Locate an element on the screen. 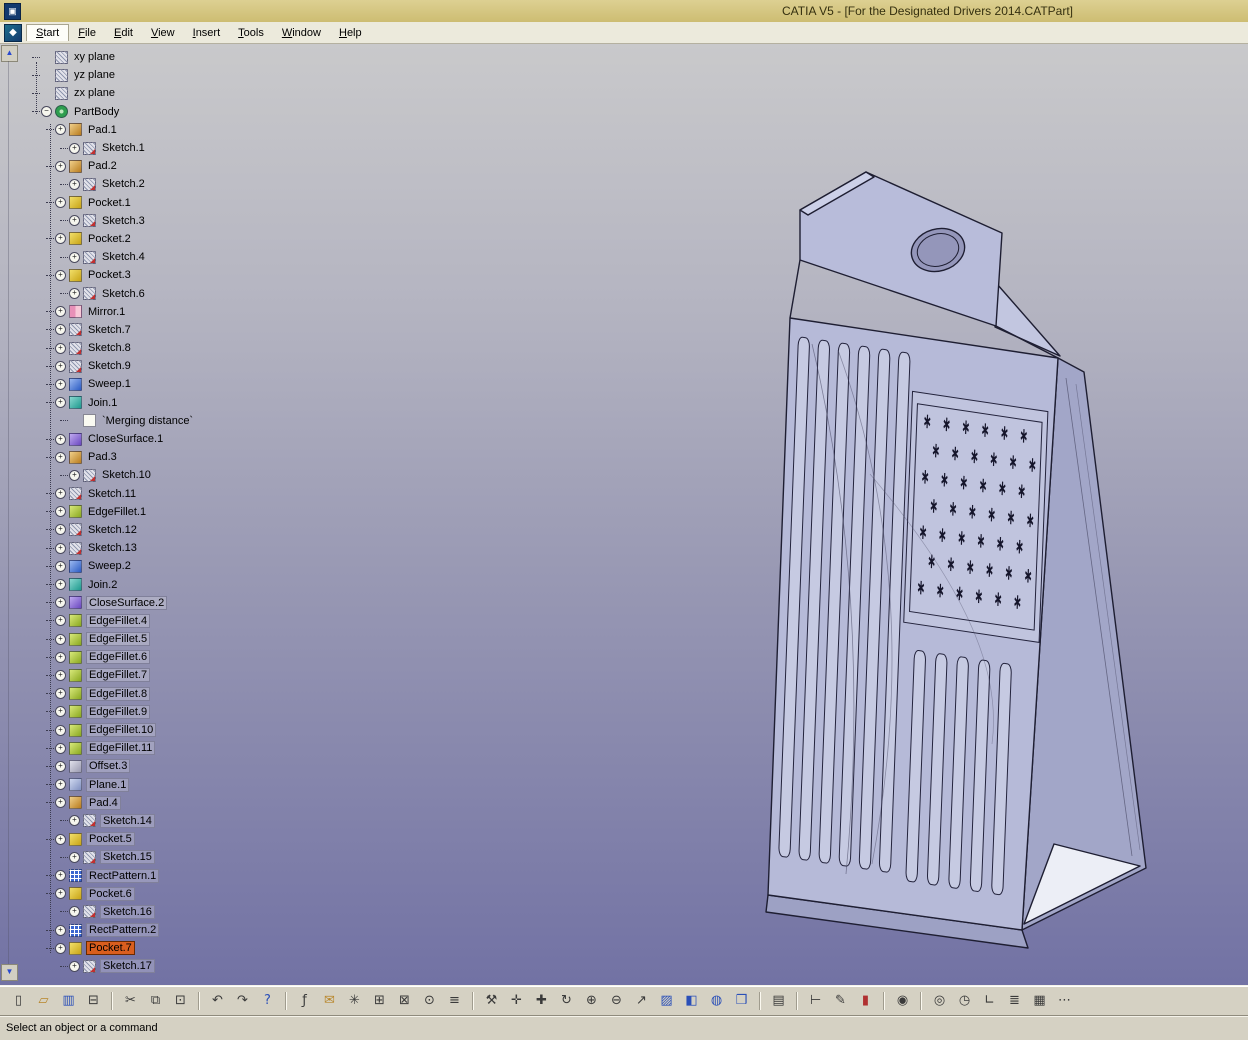  sort-icon: ≣ is located at coordinates (1014, 1000).